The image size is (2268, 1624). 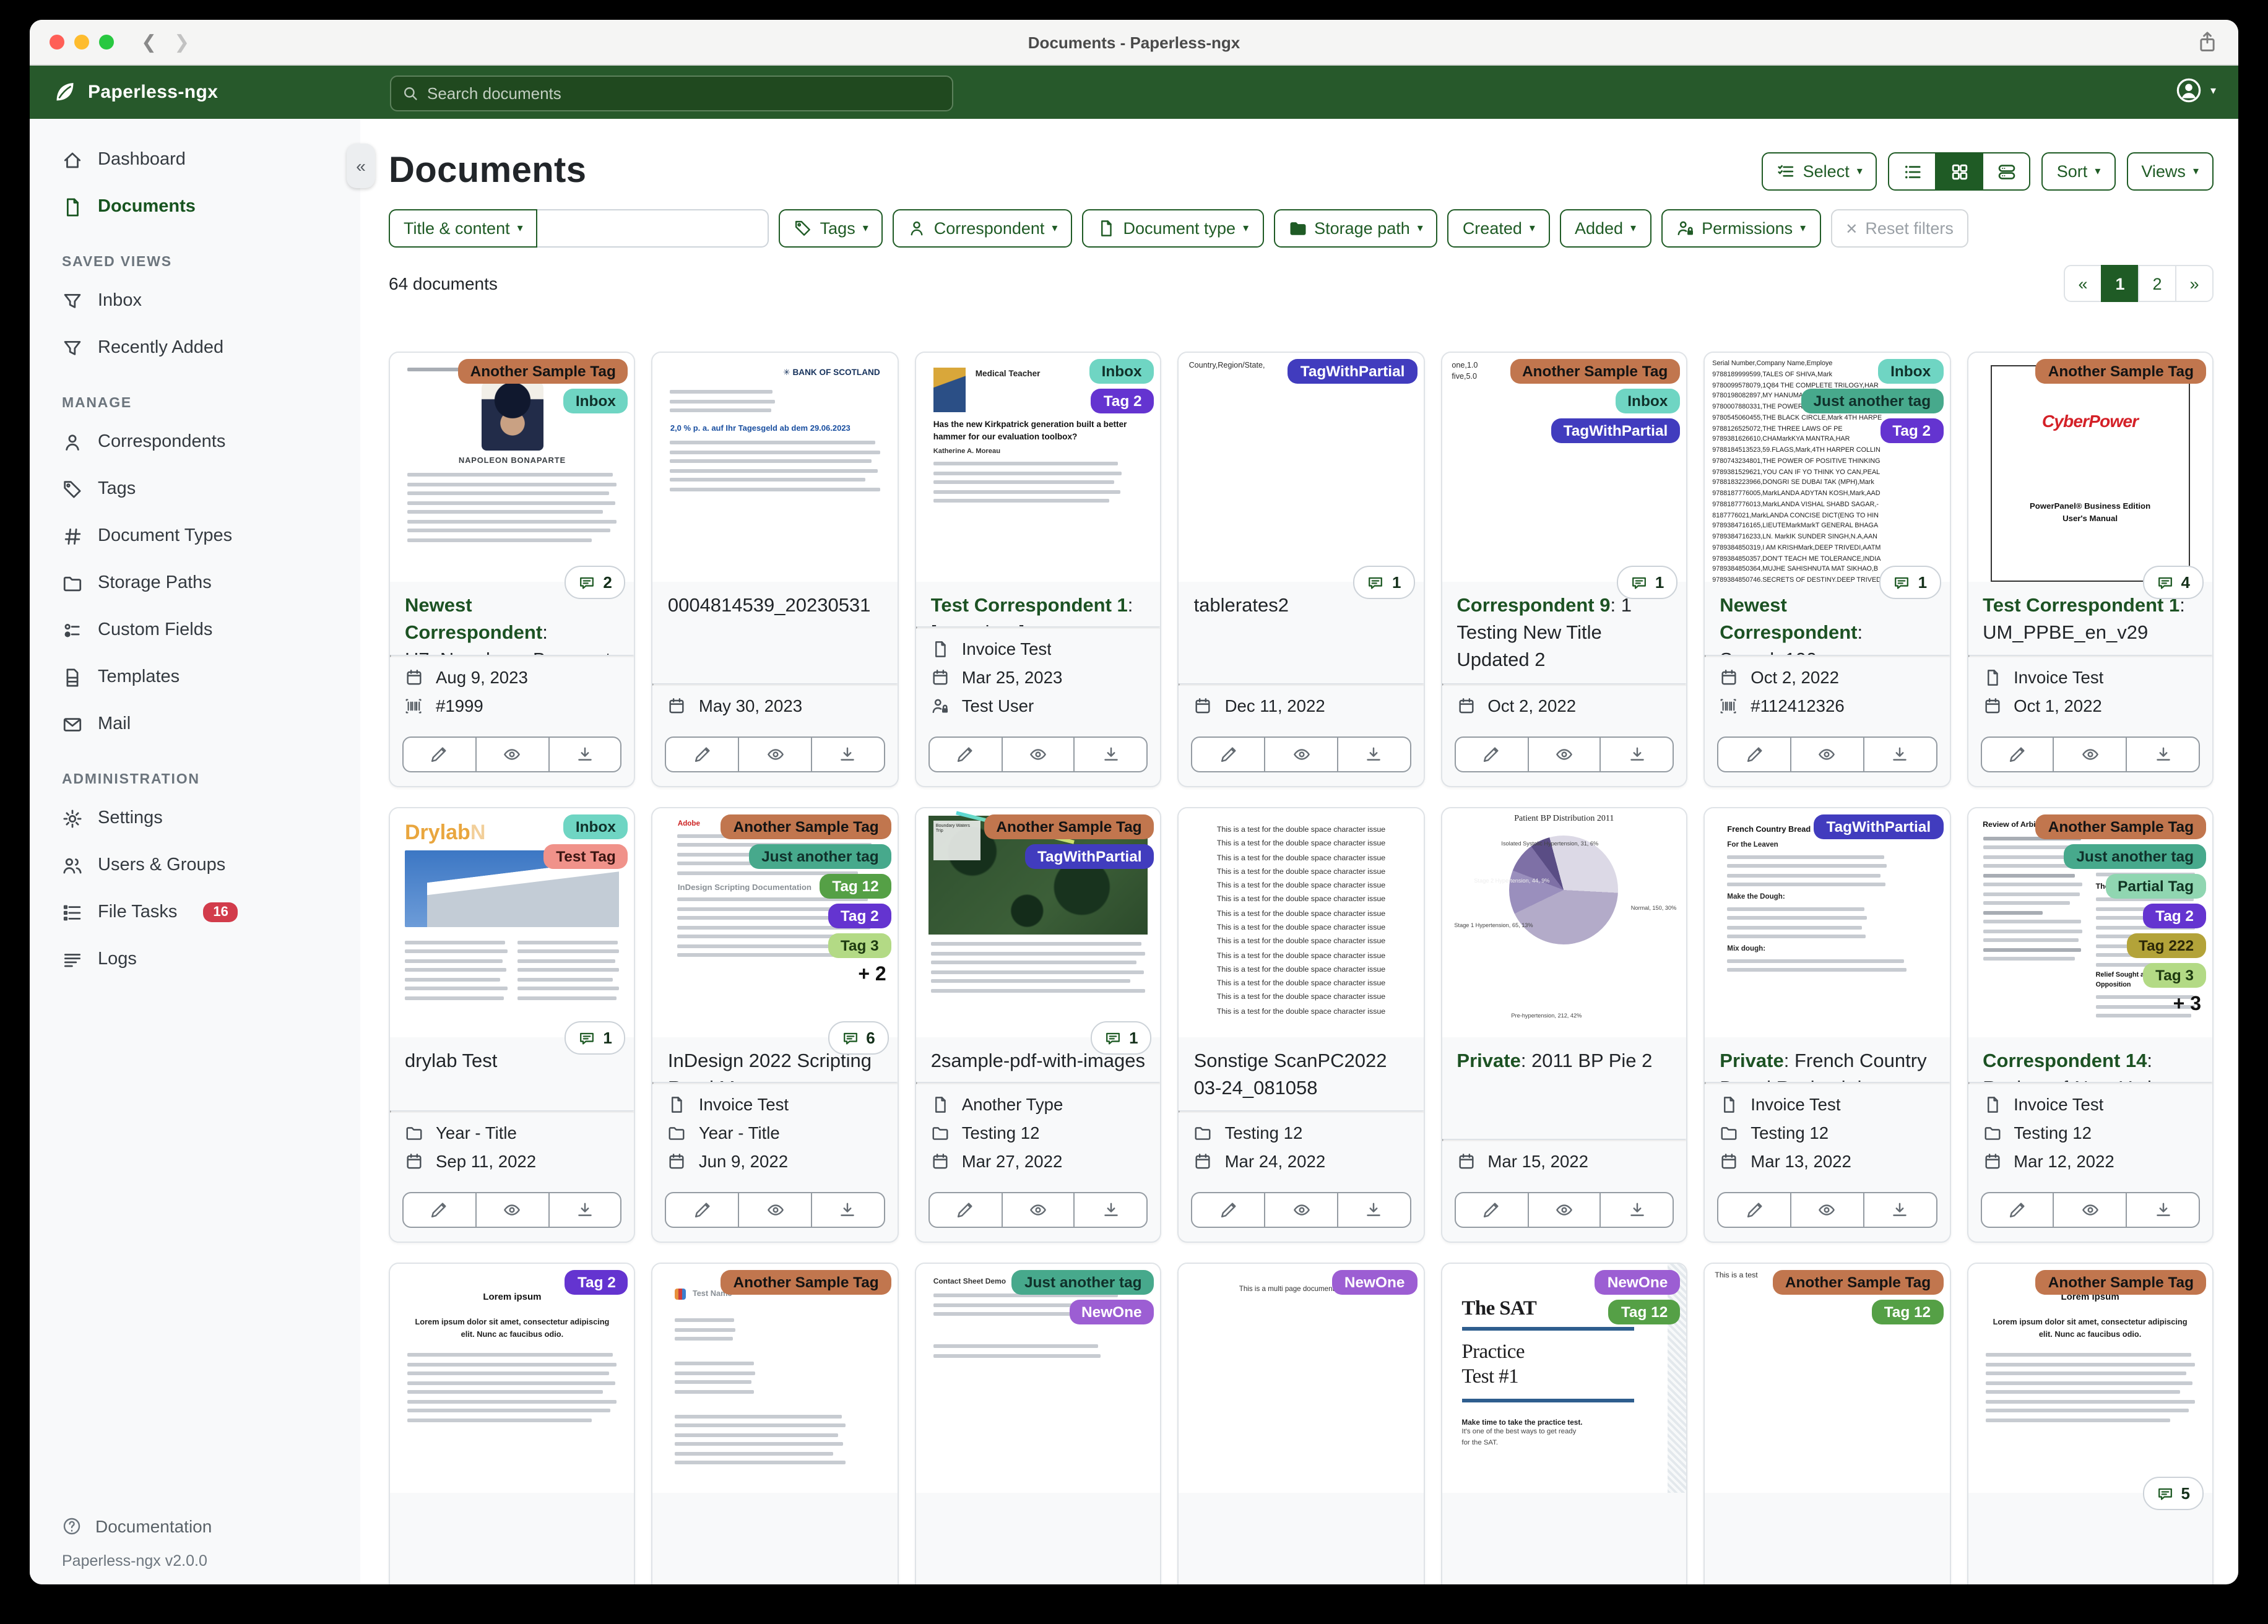 I want to click on tag-badge: NewOne, so click(x=1638, y=1282).